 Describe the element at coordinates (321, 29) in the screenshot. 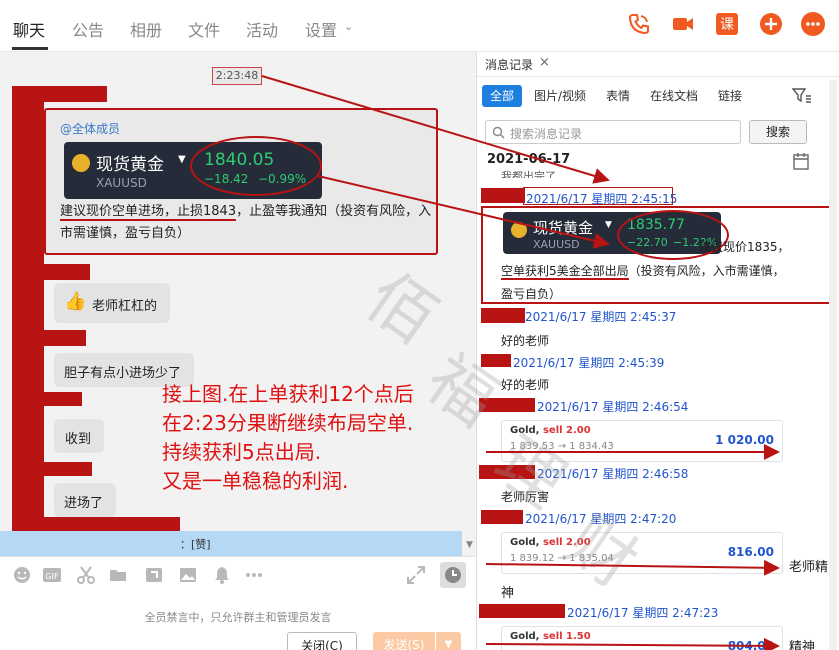

I see `tab-settings: 设置` at that location.